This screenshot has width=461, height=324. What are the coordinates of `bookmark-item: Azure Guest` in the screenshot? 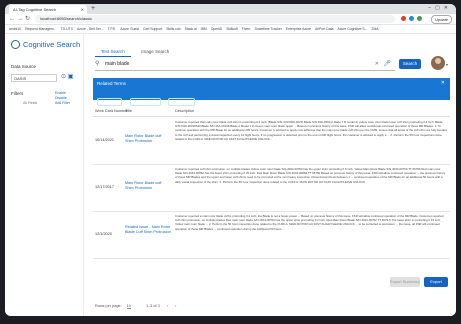 It's located at (129, 29).